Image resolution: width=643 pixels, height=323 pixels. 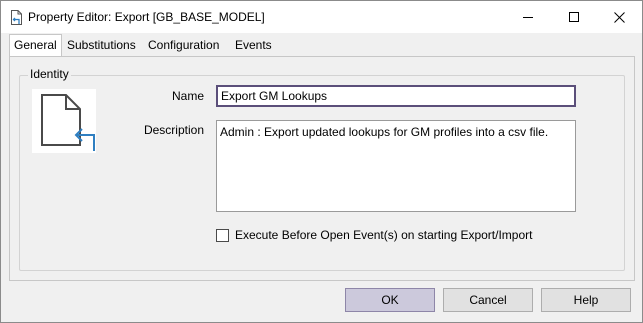 What do you see at coordinates (222, 235) in the screenshot?
I see `execute-before-open-checkbox` at bounding box center [222, 235].